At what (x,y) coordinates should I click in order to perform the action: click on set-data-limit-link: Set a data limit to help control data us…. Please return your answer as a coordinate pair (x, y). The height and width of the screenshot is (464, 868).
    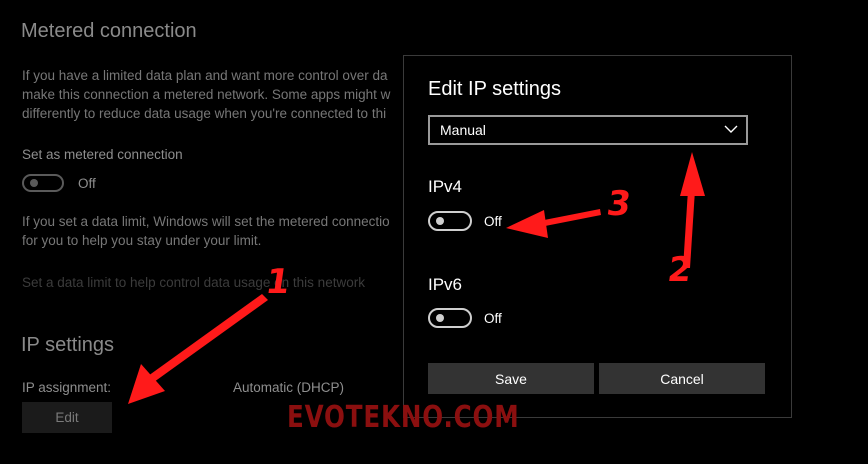
    Looking at the image, I should click on (193, 282).